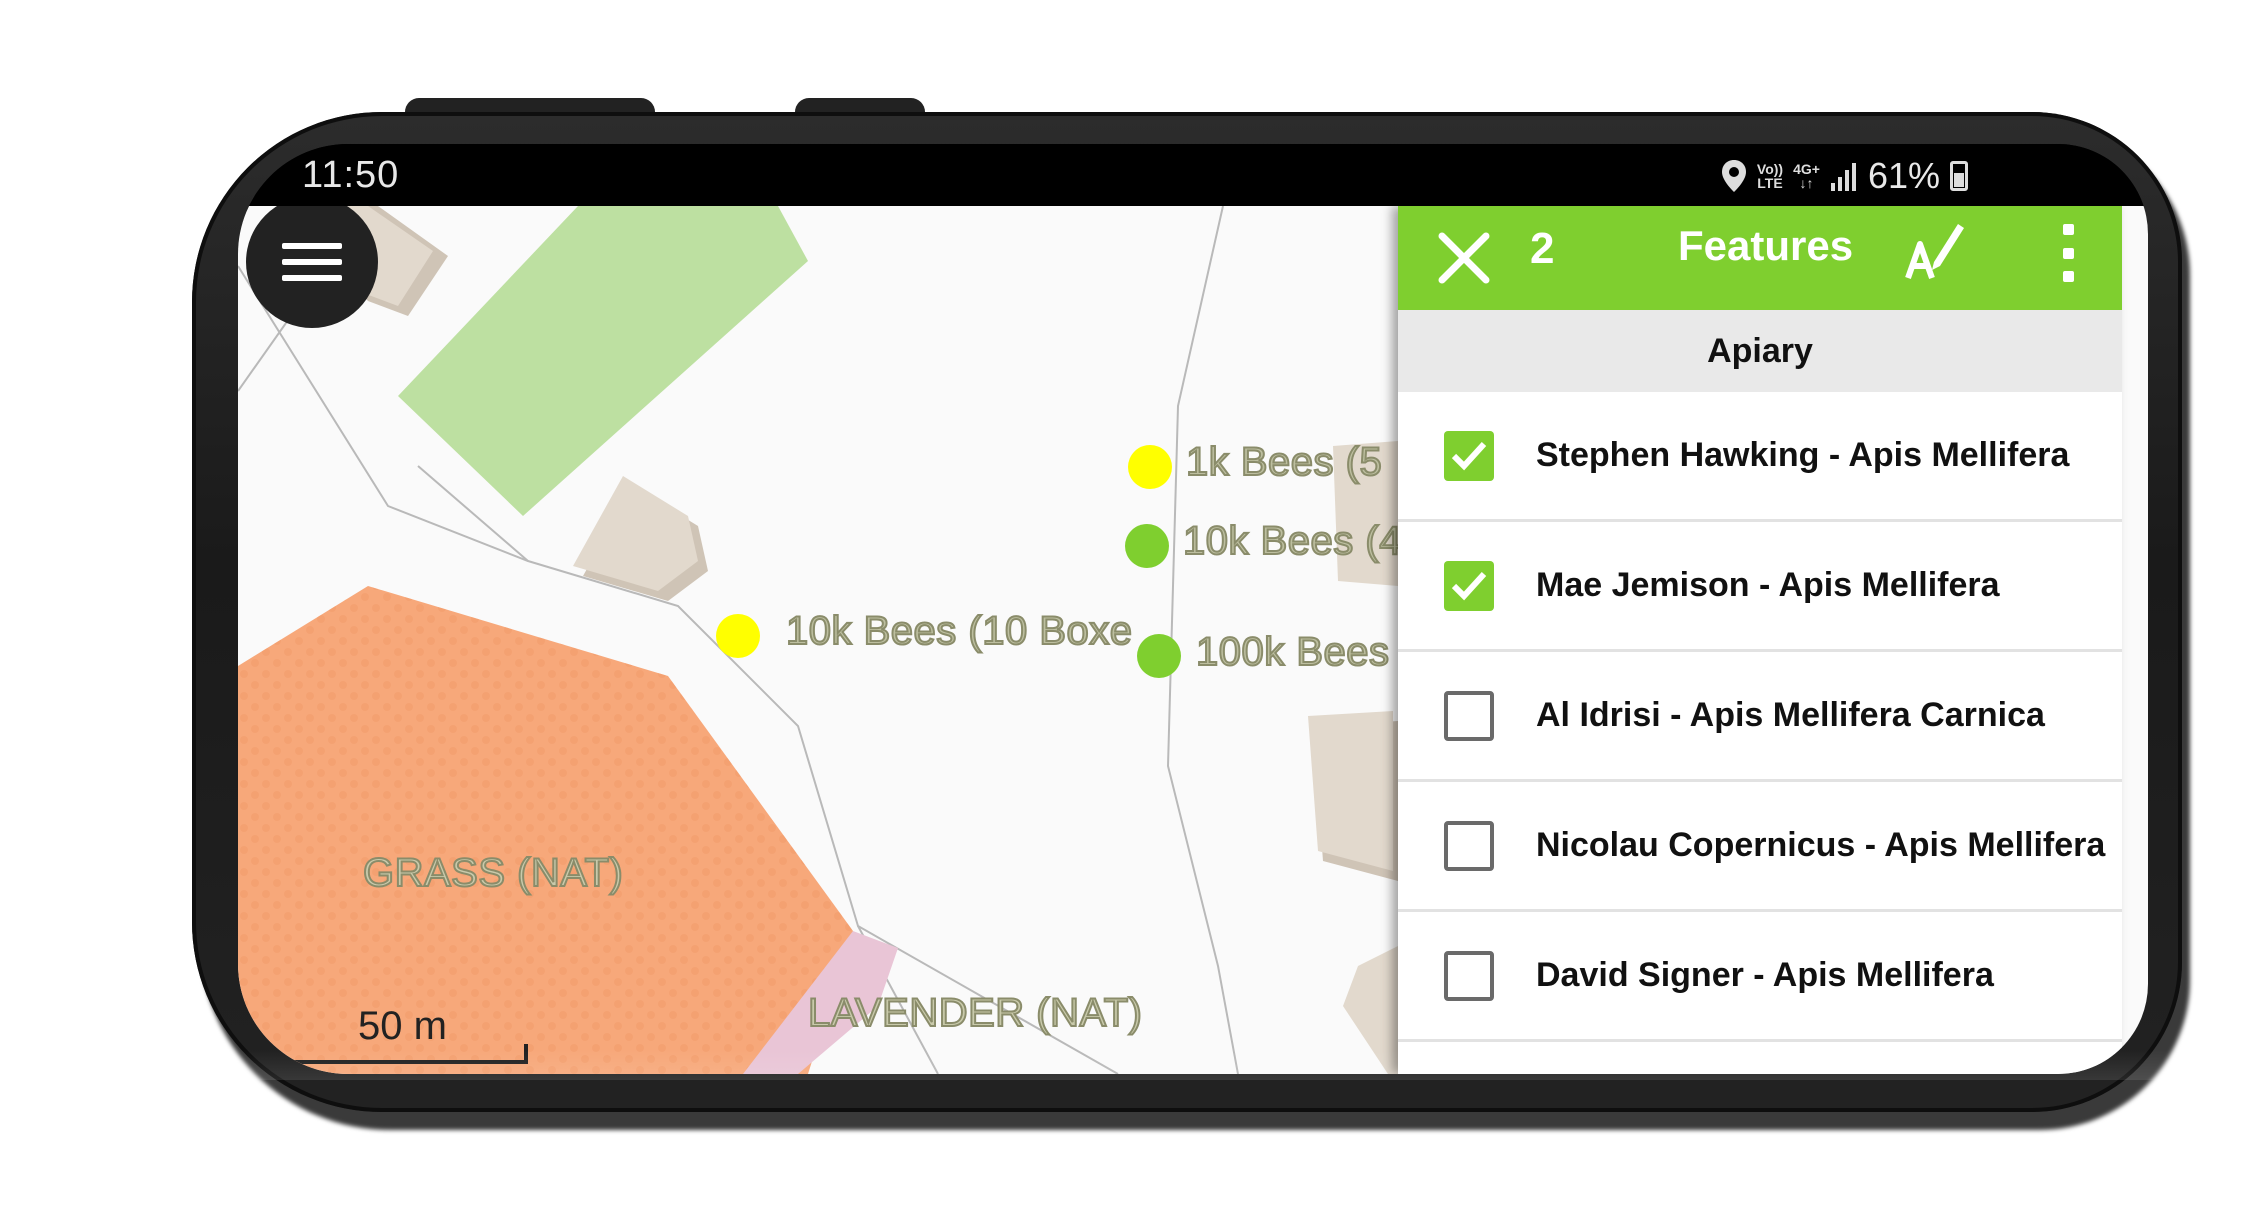  What do you see at coordinates (1464, 258) in the screenshot?
I see `close-icon` at bounding box center [1464, 258].